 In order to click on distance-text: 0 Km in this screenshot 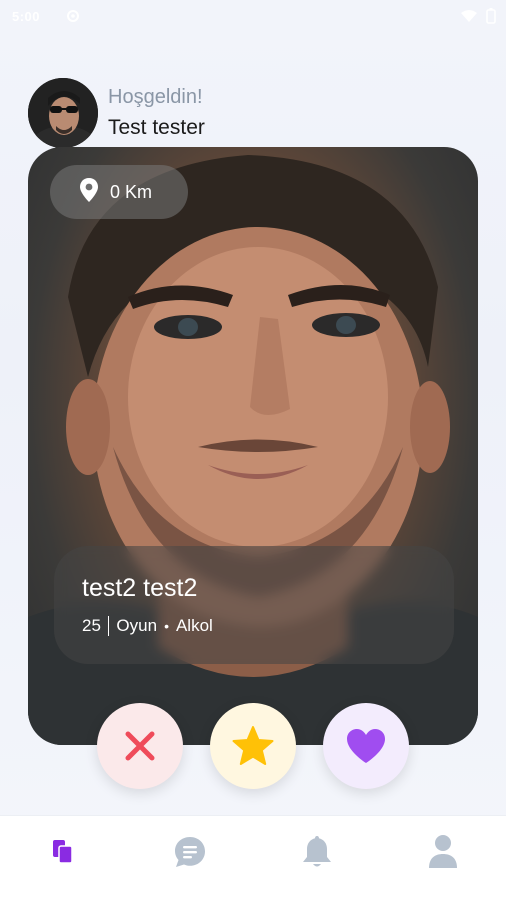, I will do `click(131, 191)`.